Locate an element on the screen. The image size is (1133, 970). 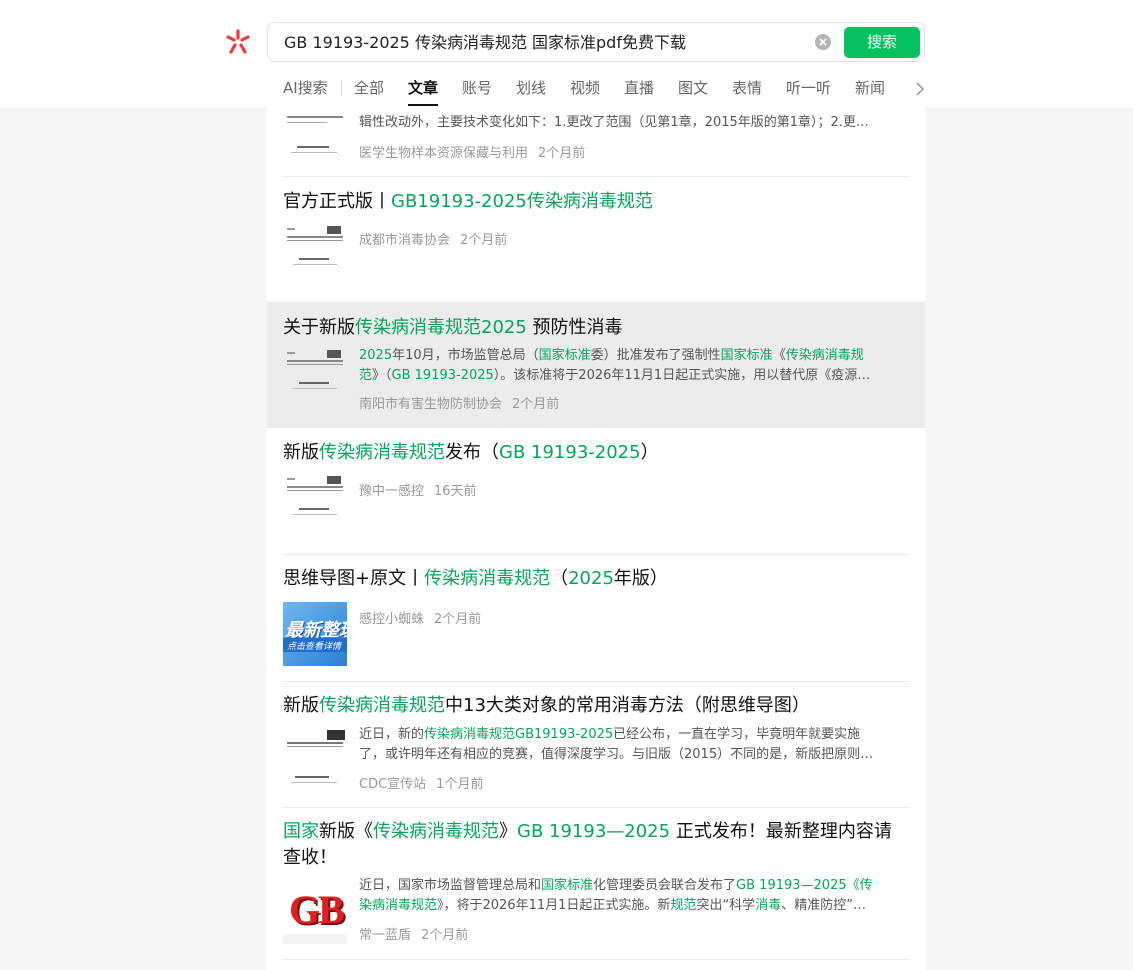
result-meta: 豫中一感控 16天前 is located at coordinates (418, 489).